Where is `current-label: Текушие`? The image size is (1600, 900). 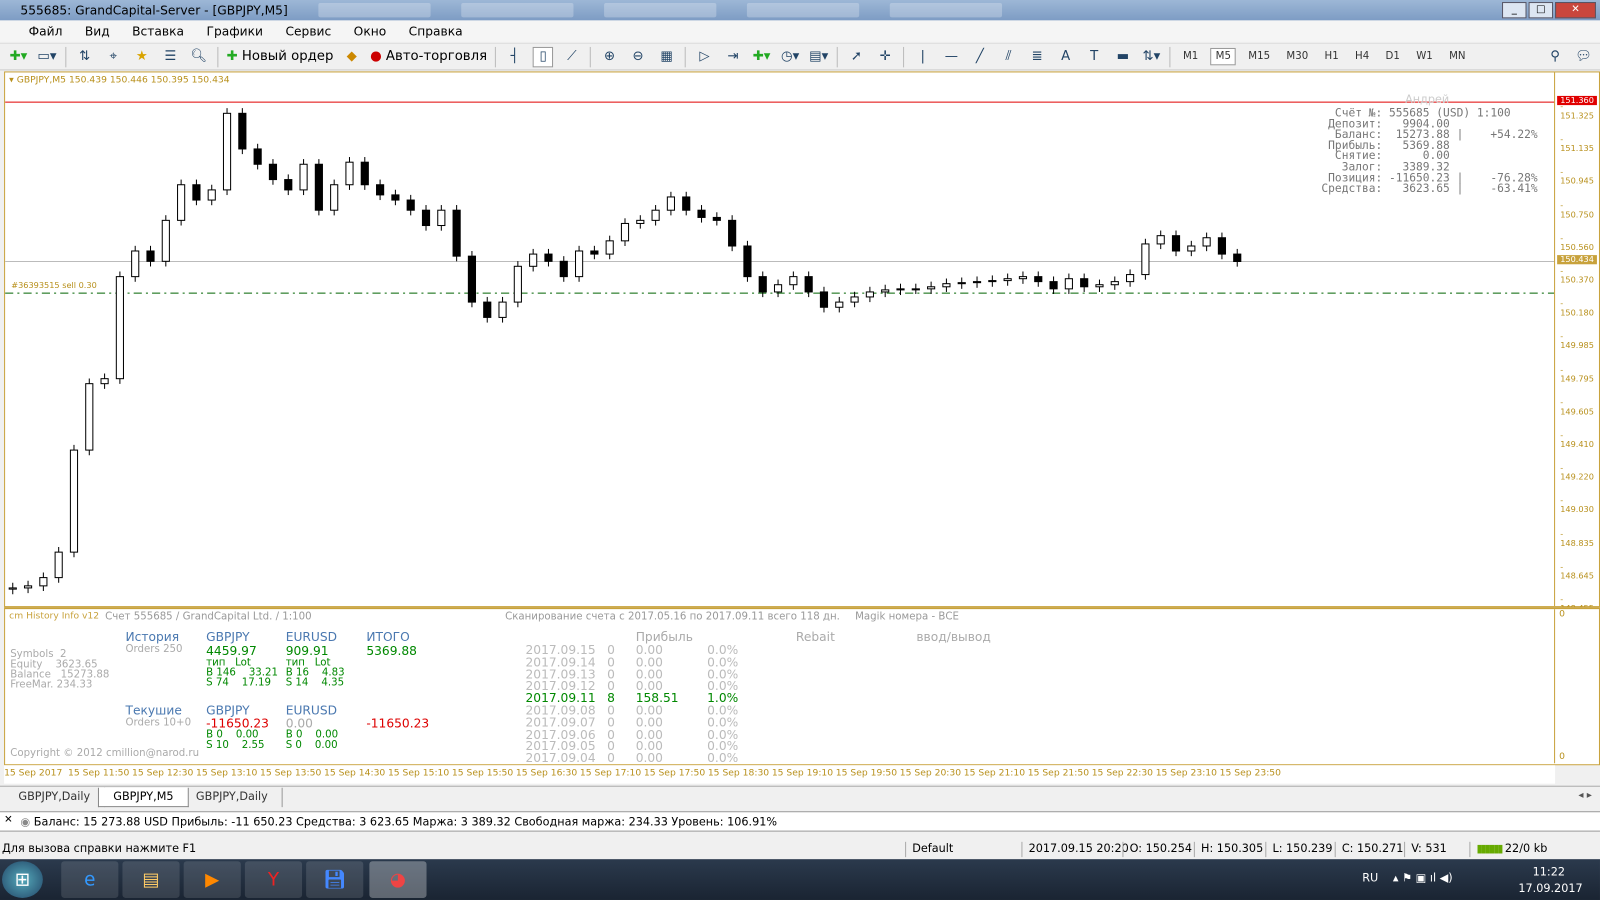
current-label: Текушие is located at coordinates (153, 710).